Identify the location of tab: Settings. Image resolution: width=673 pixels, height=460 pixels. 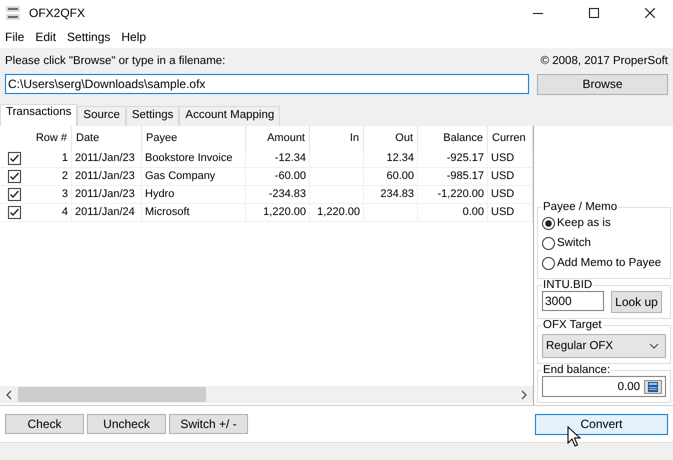
(153, 116).